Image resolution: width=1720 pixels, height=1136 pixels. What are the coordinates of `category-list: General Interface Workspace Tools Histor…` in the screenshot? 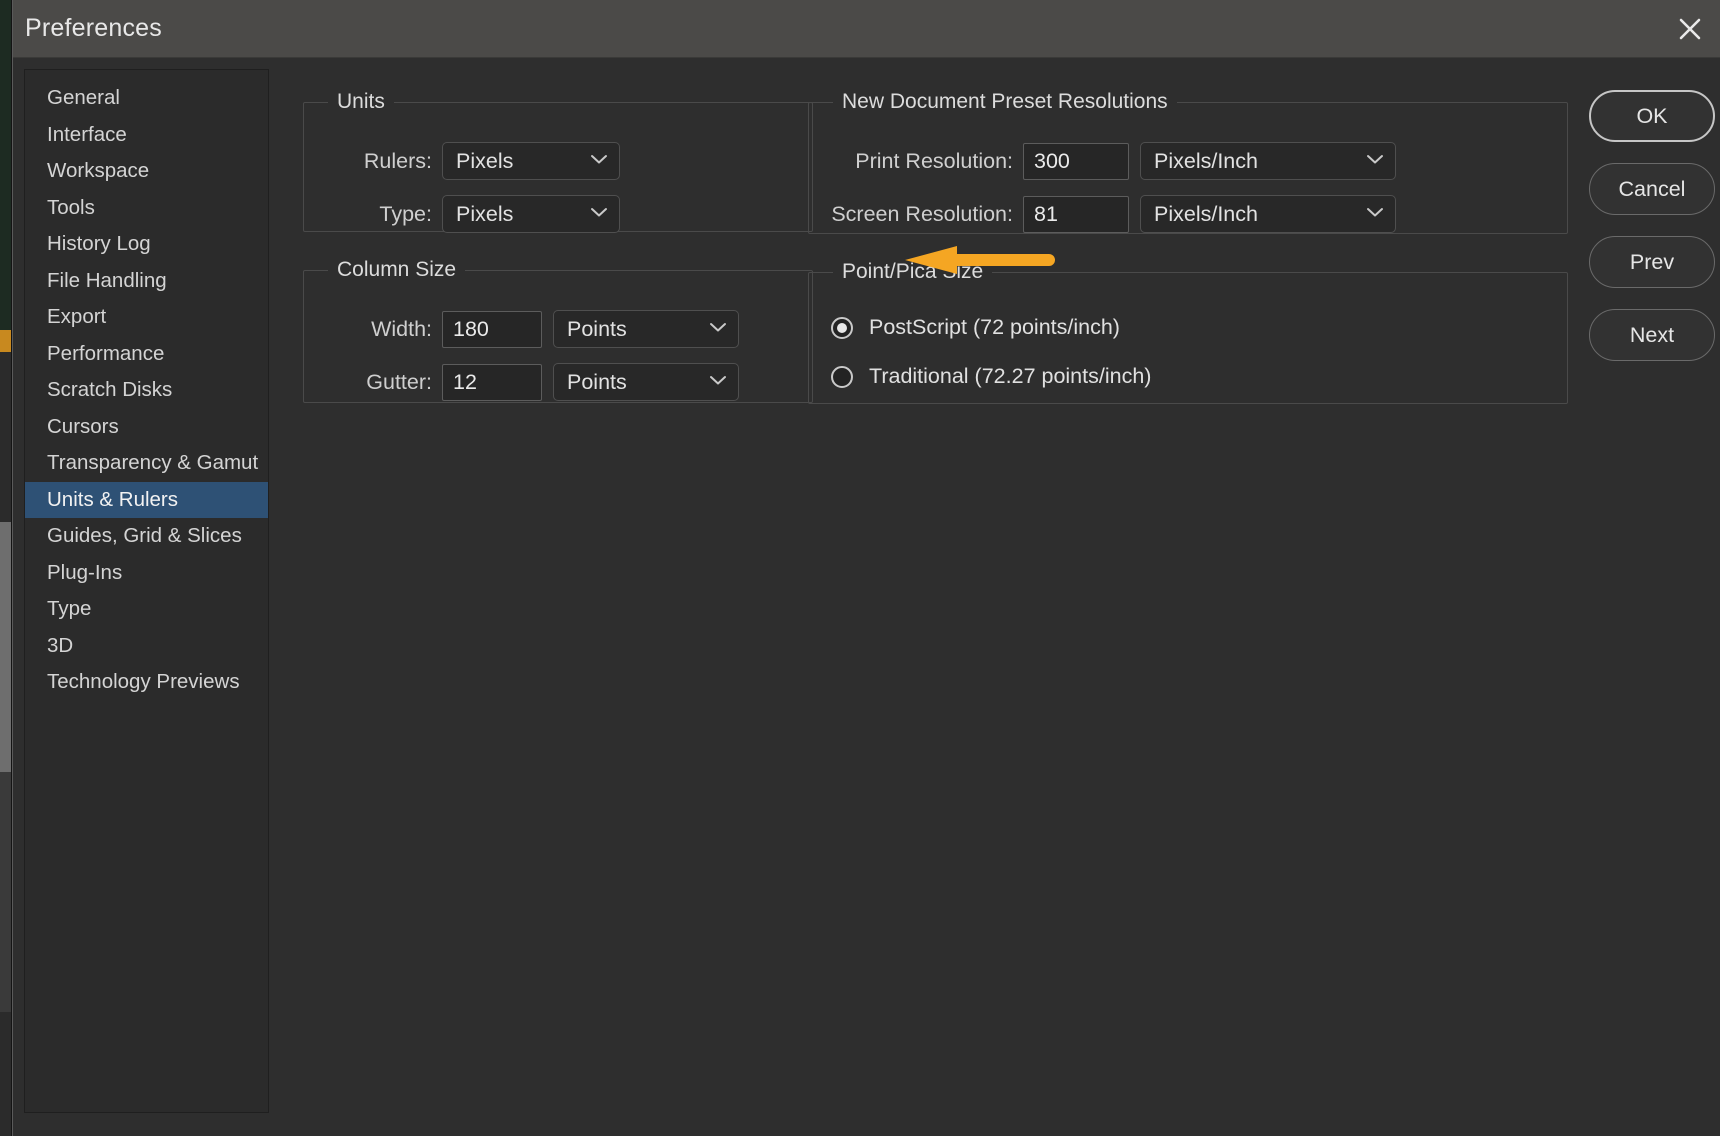 It's located at (146, 591).